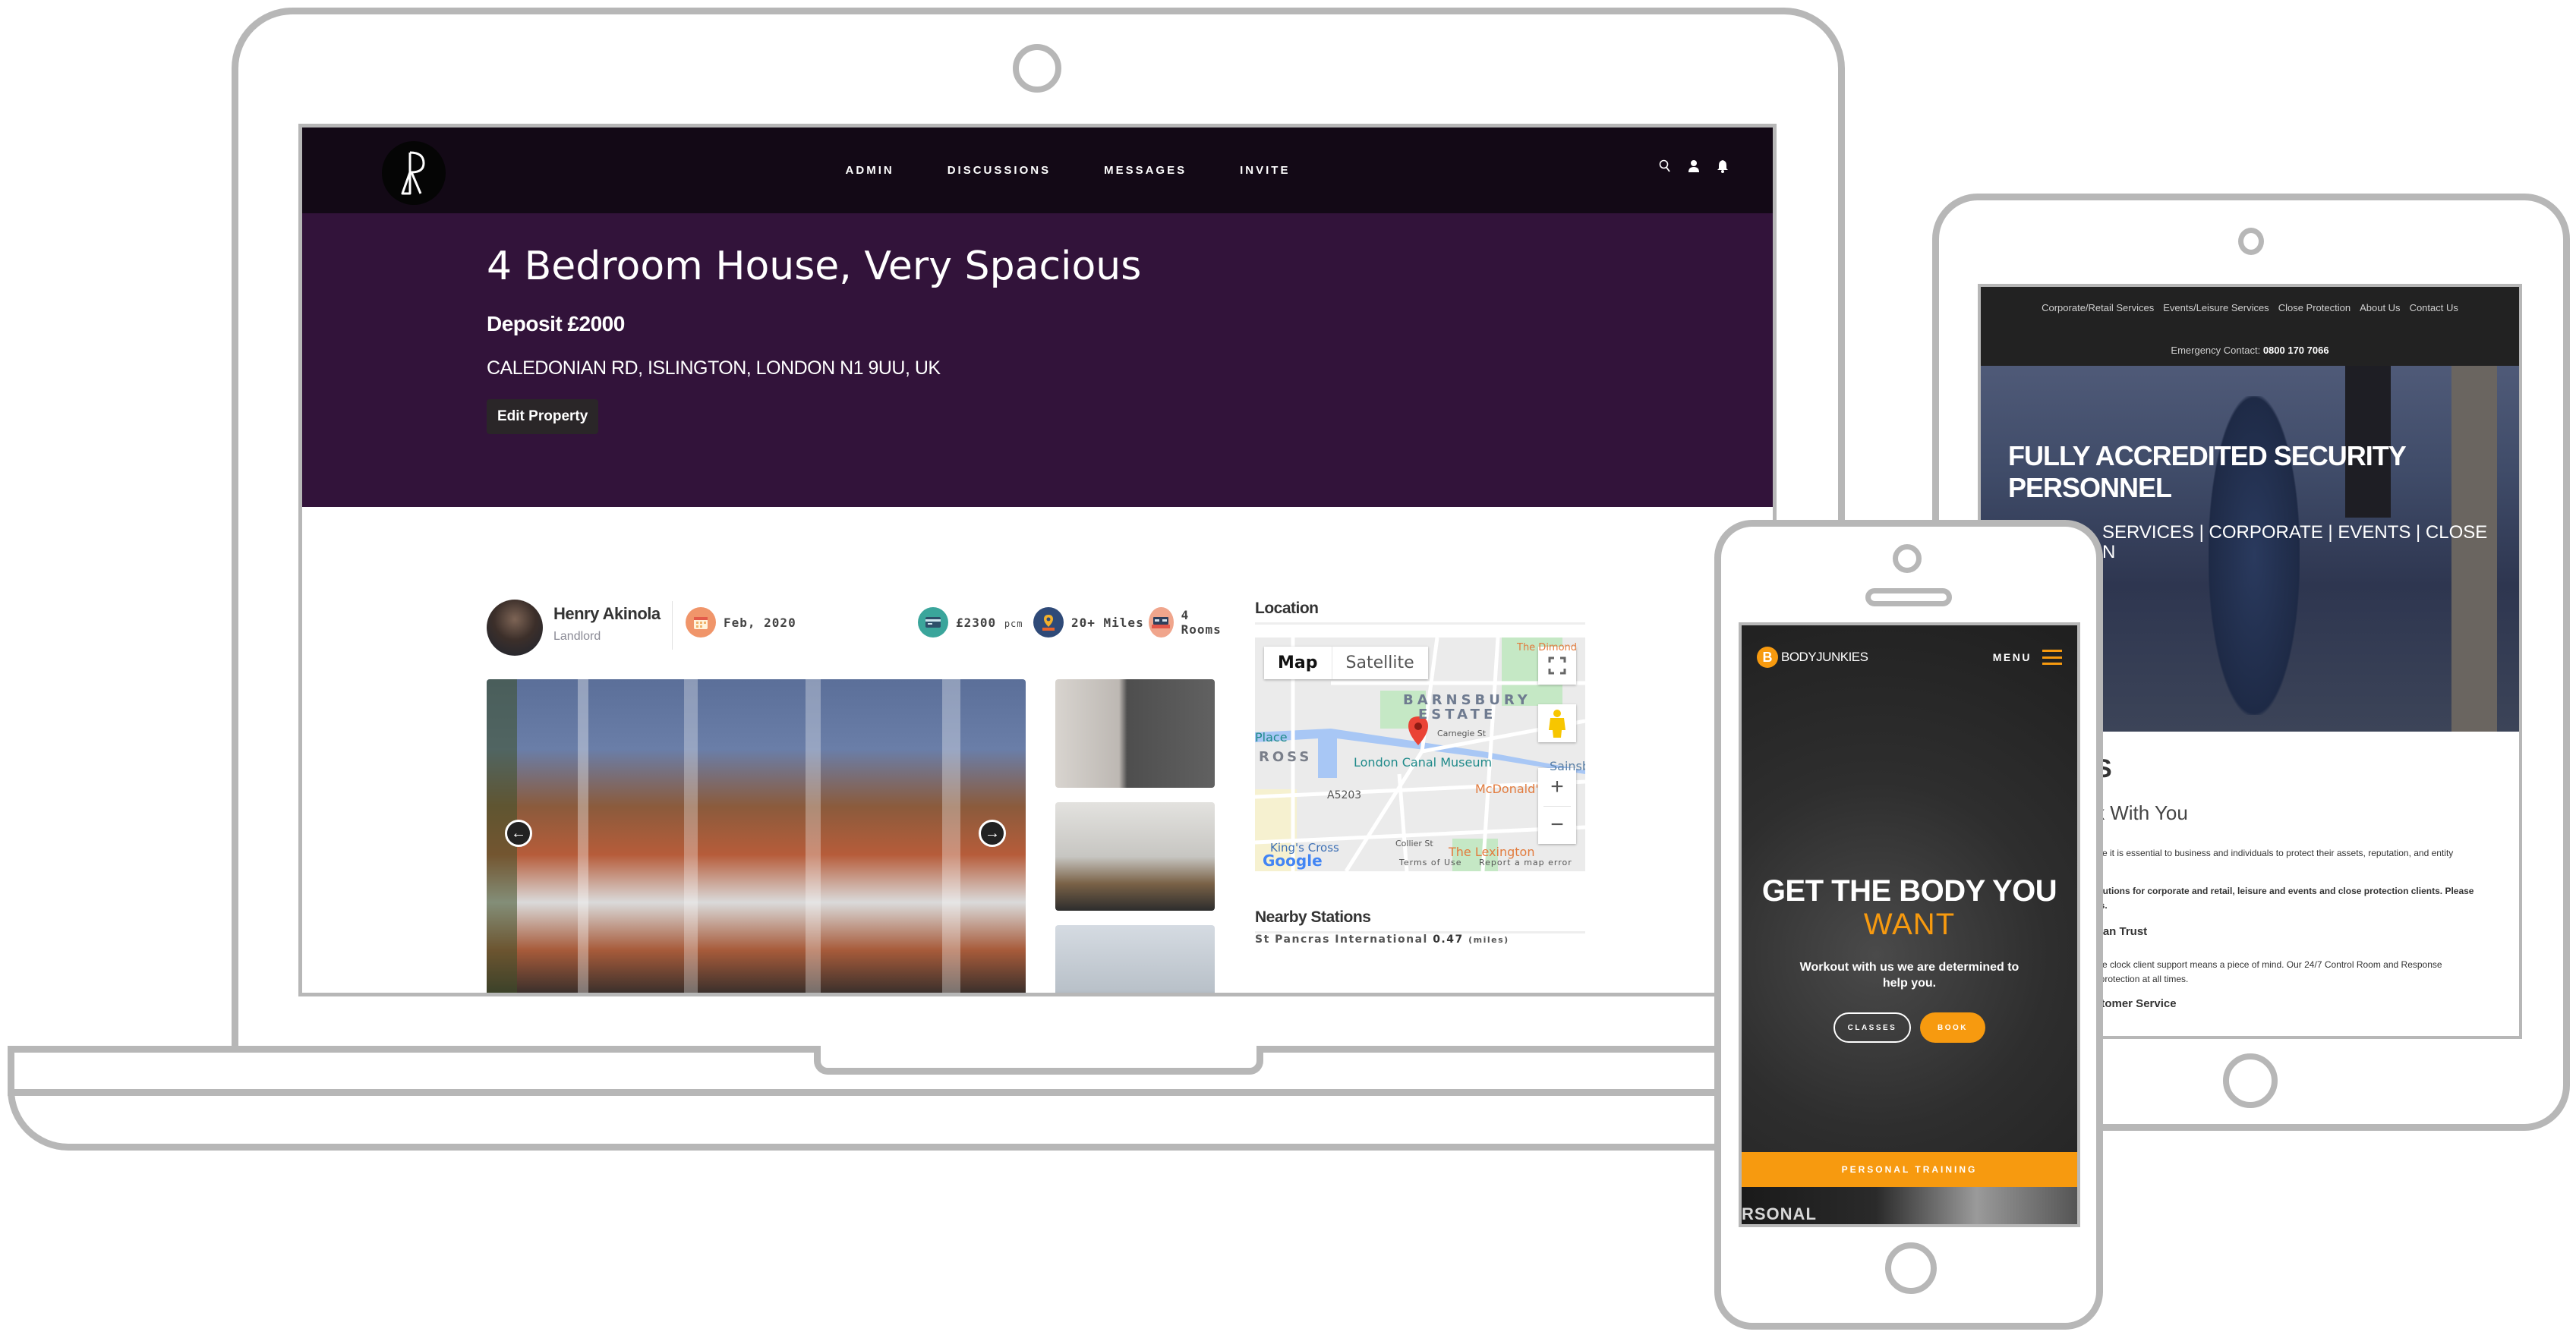  What do you see at coordinates (1557, 825) in the screenshot?
I see `zoom-out-button: −` at bounding box center [1557, 825].